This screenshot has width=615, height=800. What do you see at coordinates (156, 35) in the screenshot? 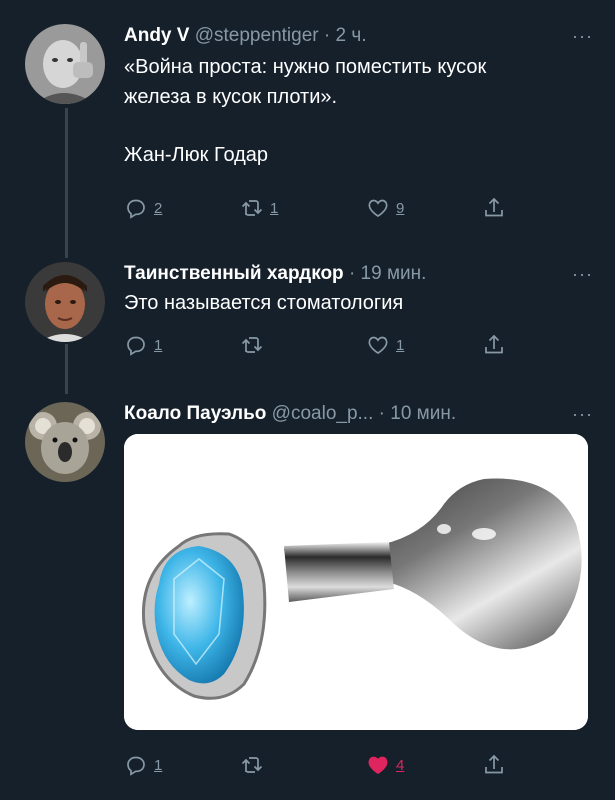
I see `display-name: Andy V` at bounding box center [156, 35].